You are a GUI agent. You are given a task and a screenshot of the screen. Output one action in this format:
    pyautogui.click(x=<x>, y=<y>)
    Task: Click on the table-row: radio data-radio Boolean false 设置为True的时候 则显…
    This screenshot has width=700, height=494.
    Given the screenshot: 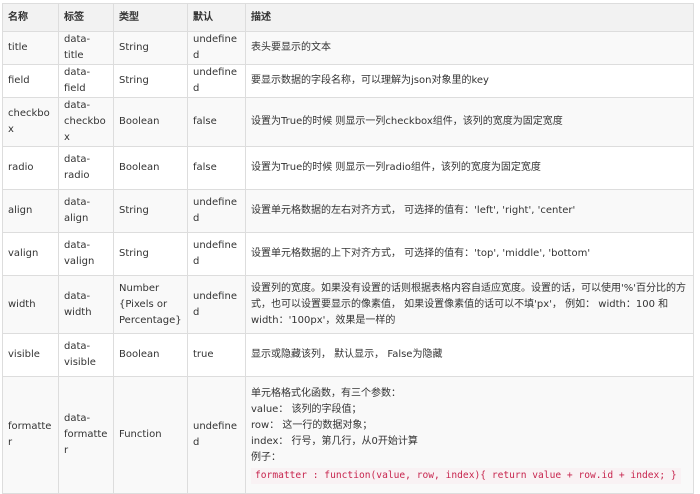 What is the action you would take?
    pyautogui.click(x=348, y=168)
    